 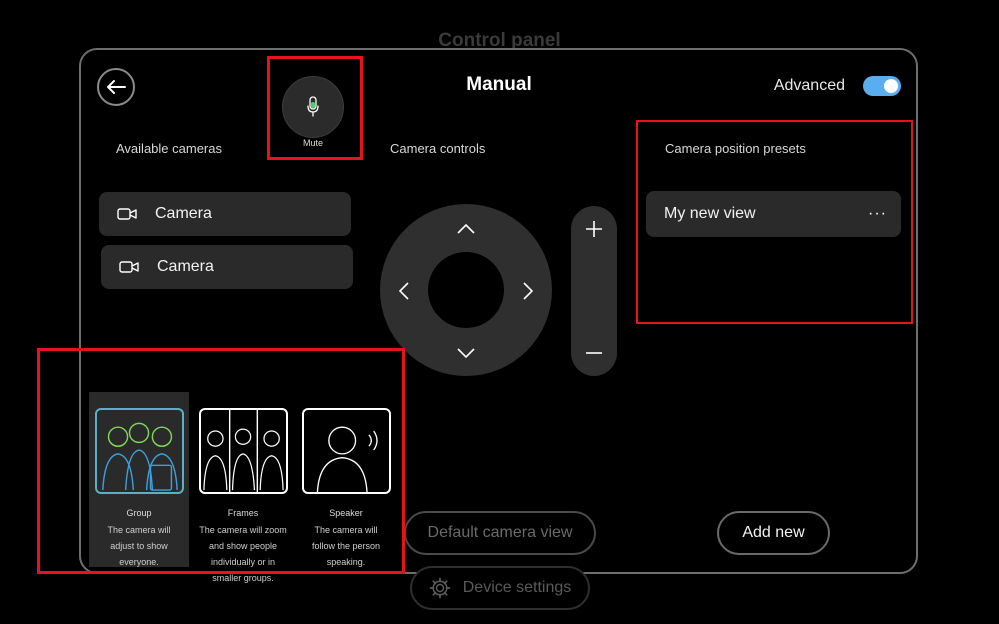 I want to click on page-title: Manual, so click(x=499, y=84).